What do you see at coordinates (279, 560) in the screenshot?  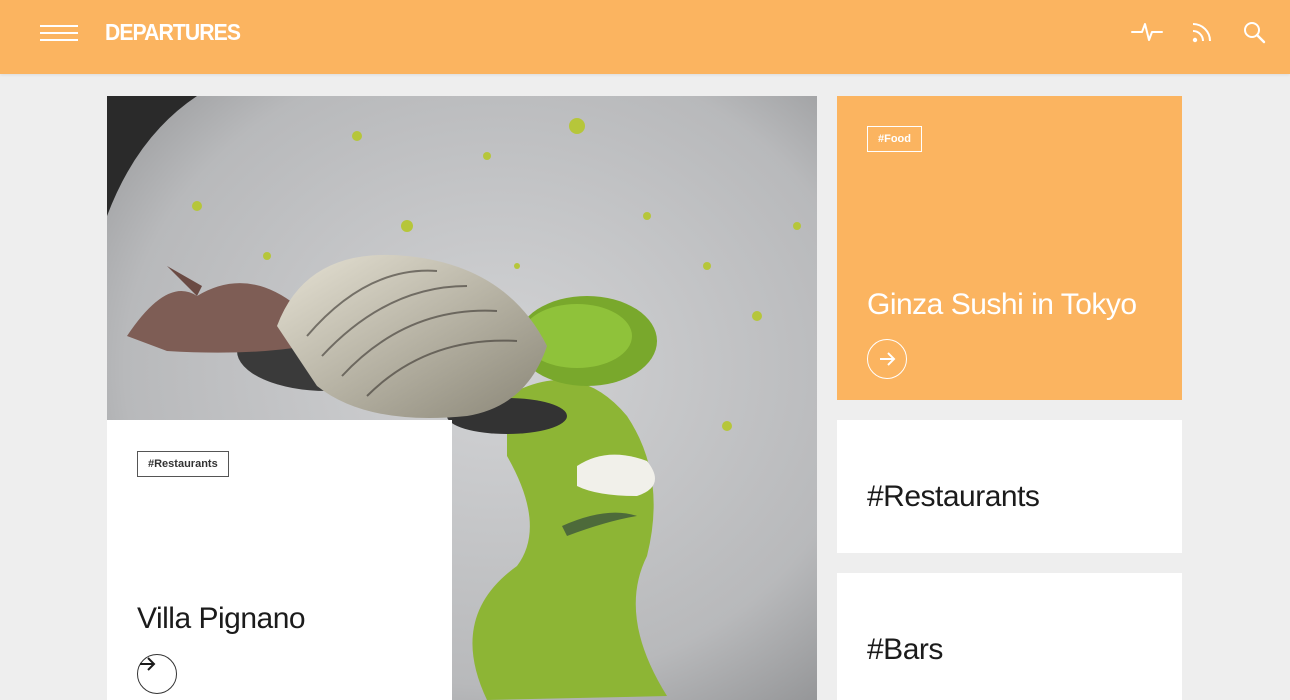 I see `featured-article-panel: #Restaurants Villa Pignano` at bounding box center [279, 560].